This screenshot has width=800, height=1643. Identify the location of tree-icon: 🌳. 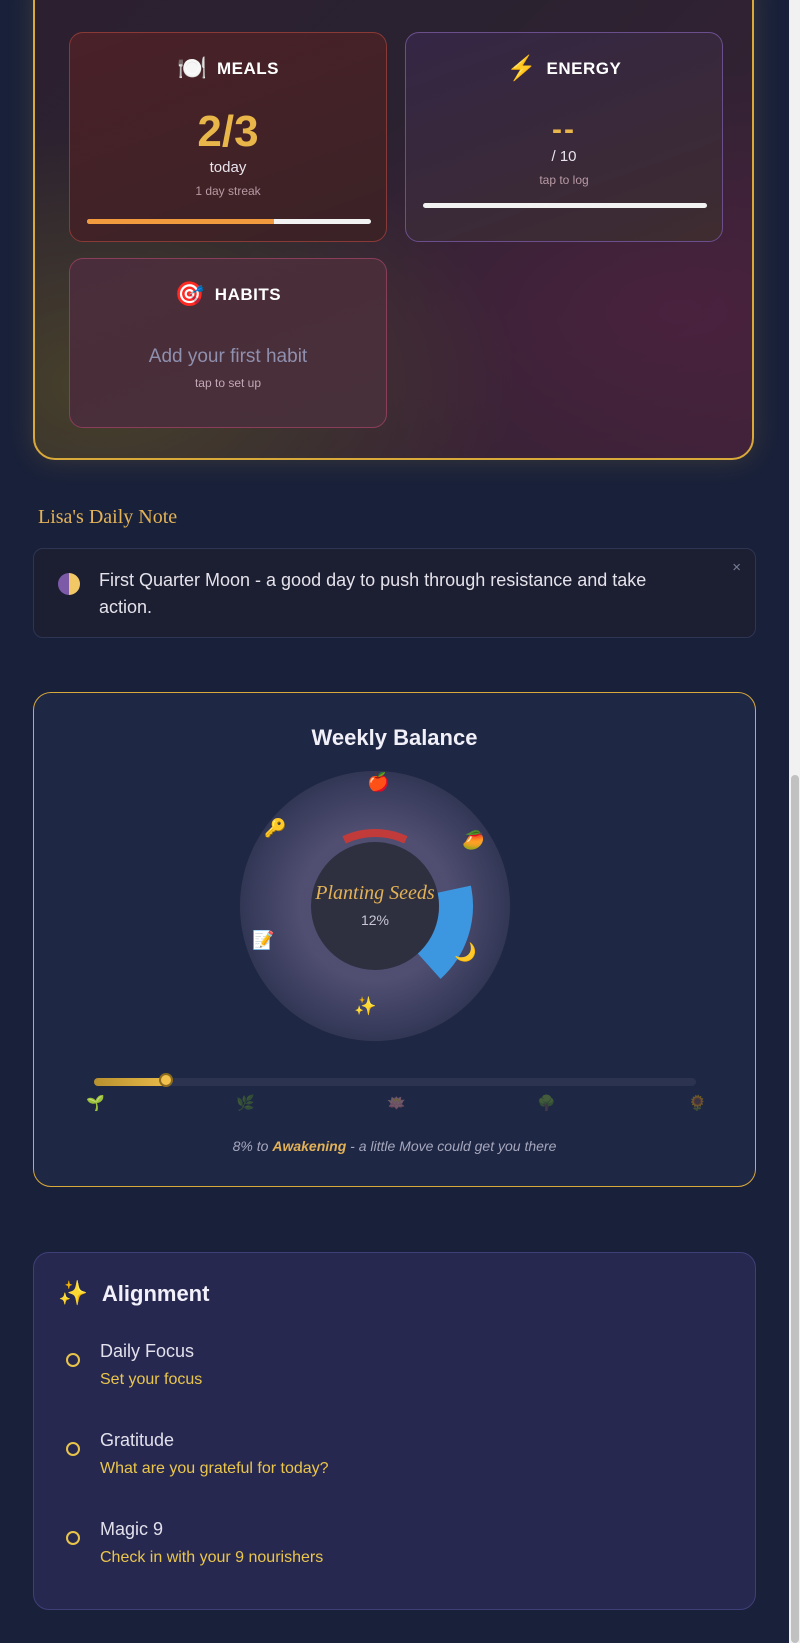
(546, 1103).